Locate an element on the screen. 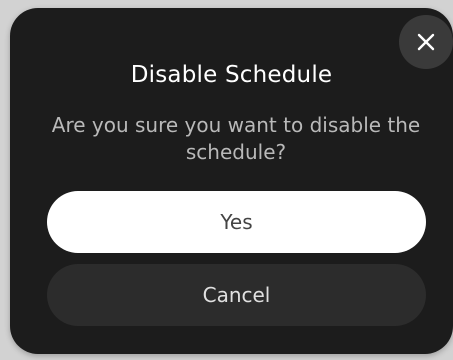 This screenshot has width=453, height=360. cancel-button-label: Cancel is located at coordinates (236, 295).